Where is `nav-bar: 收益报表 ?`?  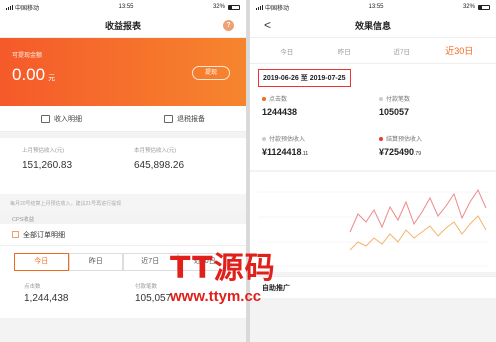
nav-bar: 收益报表 ? is located at coordinates (123, 26).